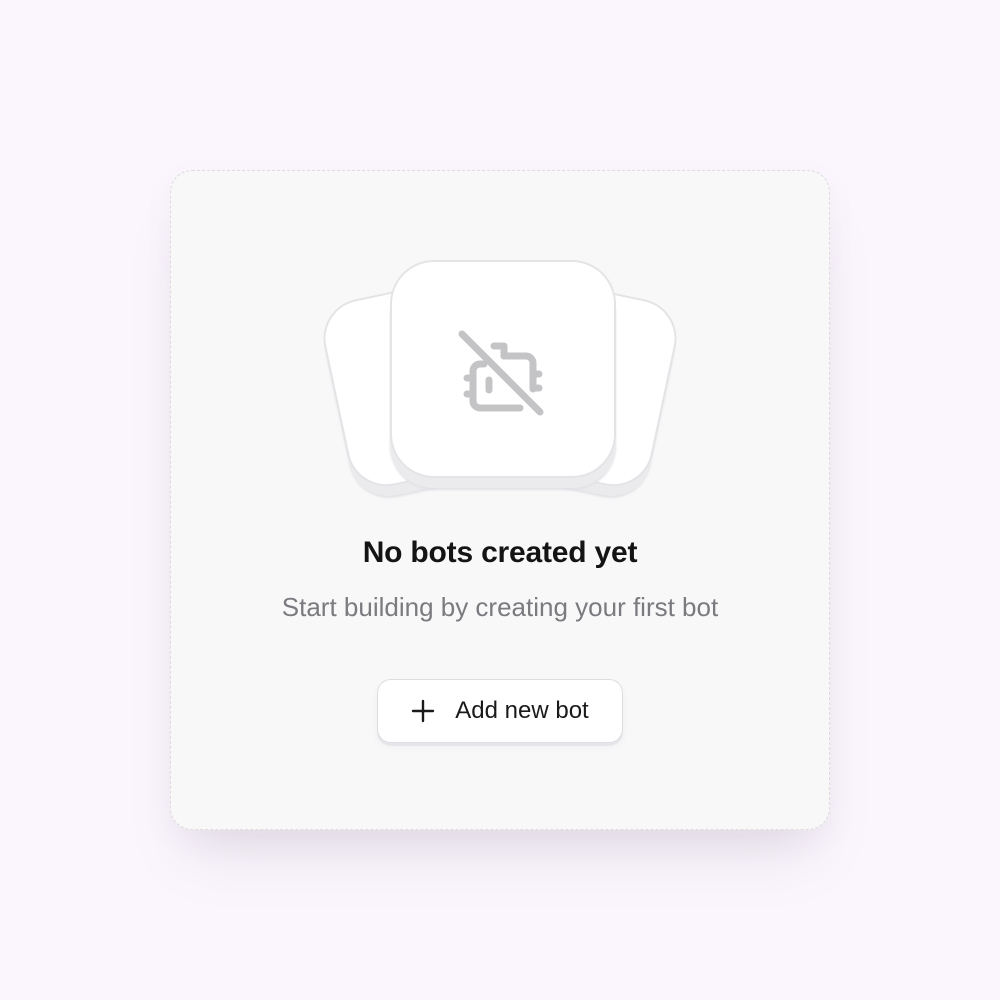 This screenshot has width=1000, height=1000. I want to click on empty-state-illustration, so click(500, 376).